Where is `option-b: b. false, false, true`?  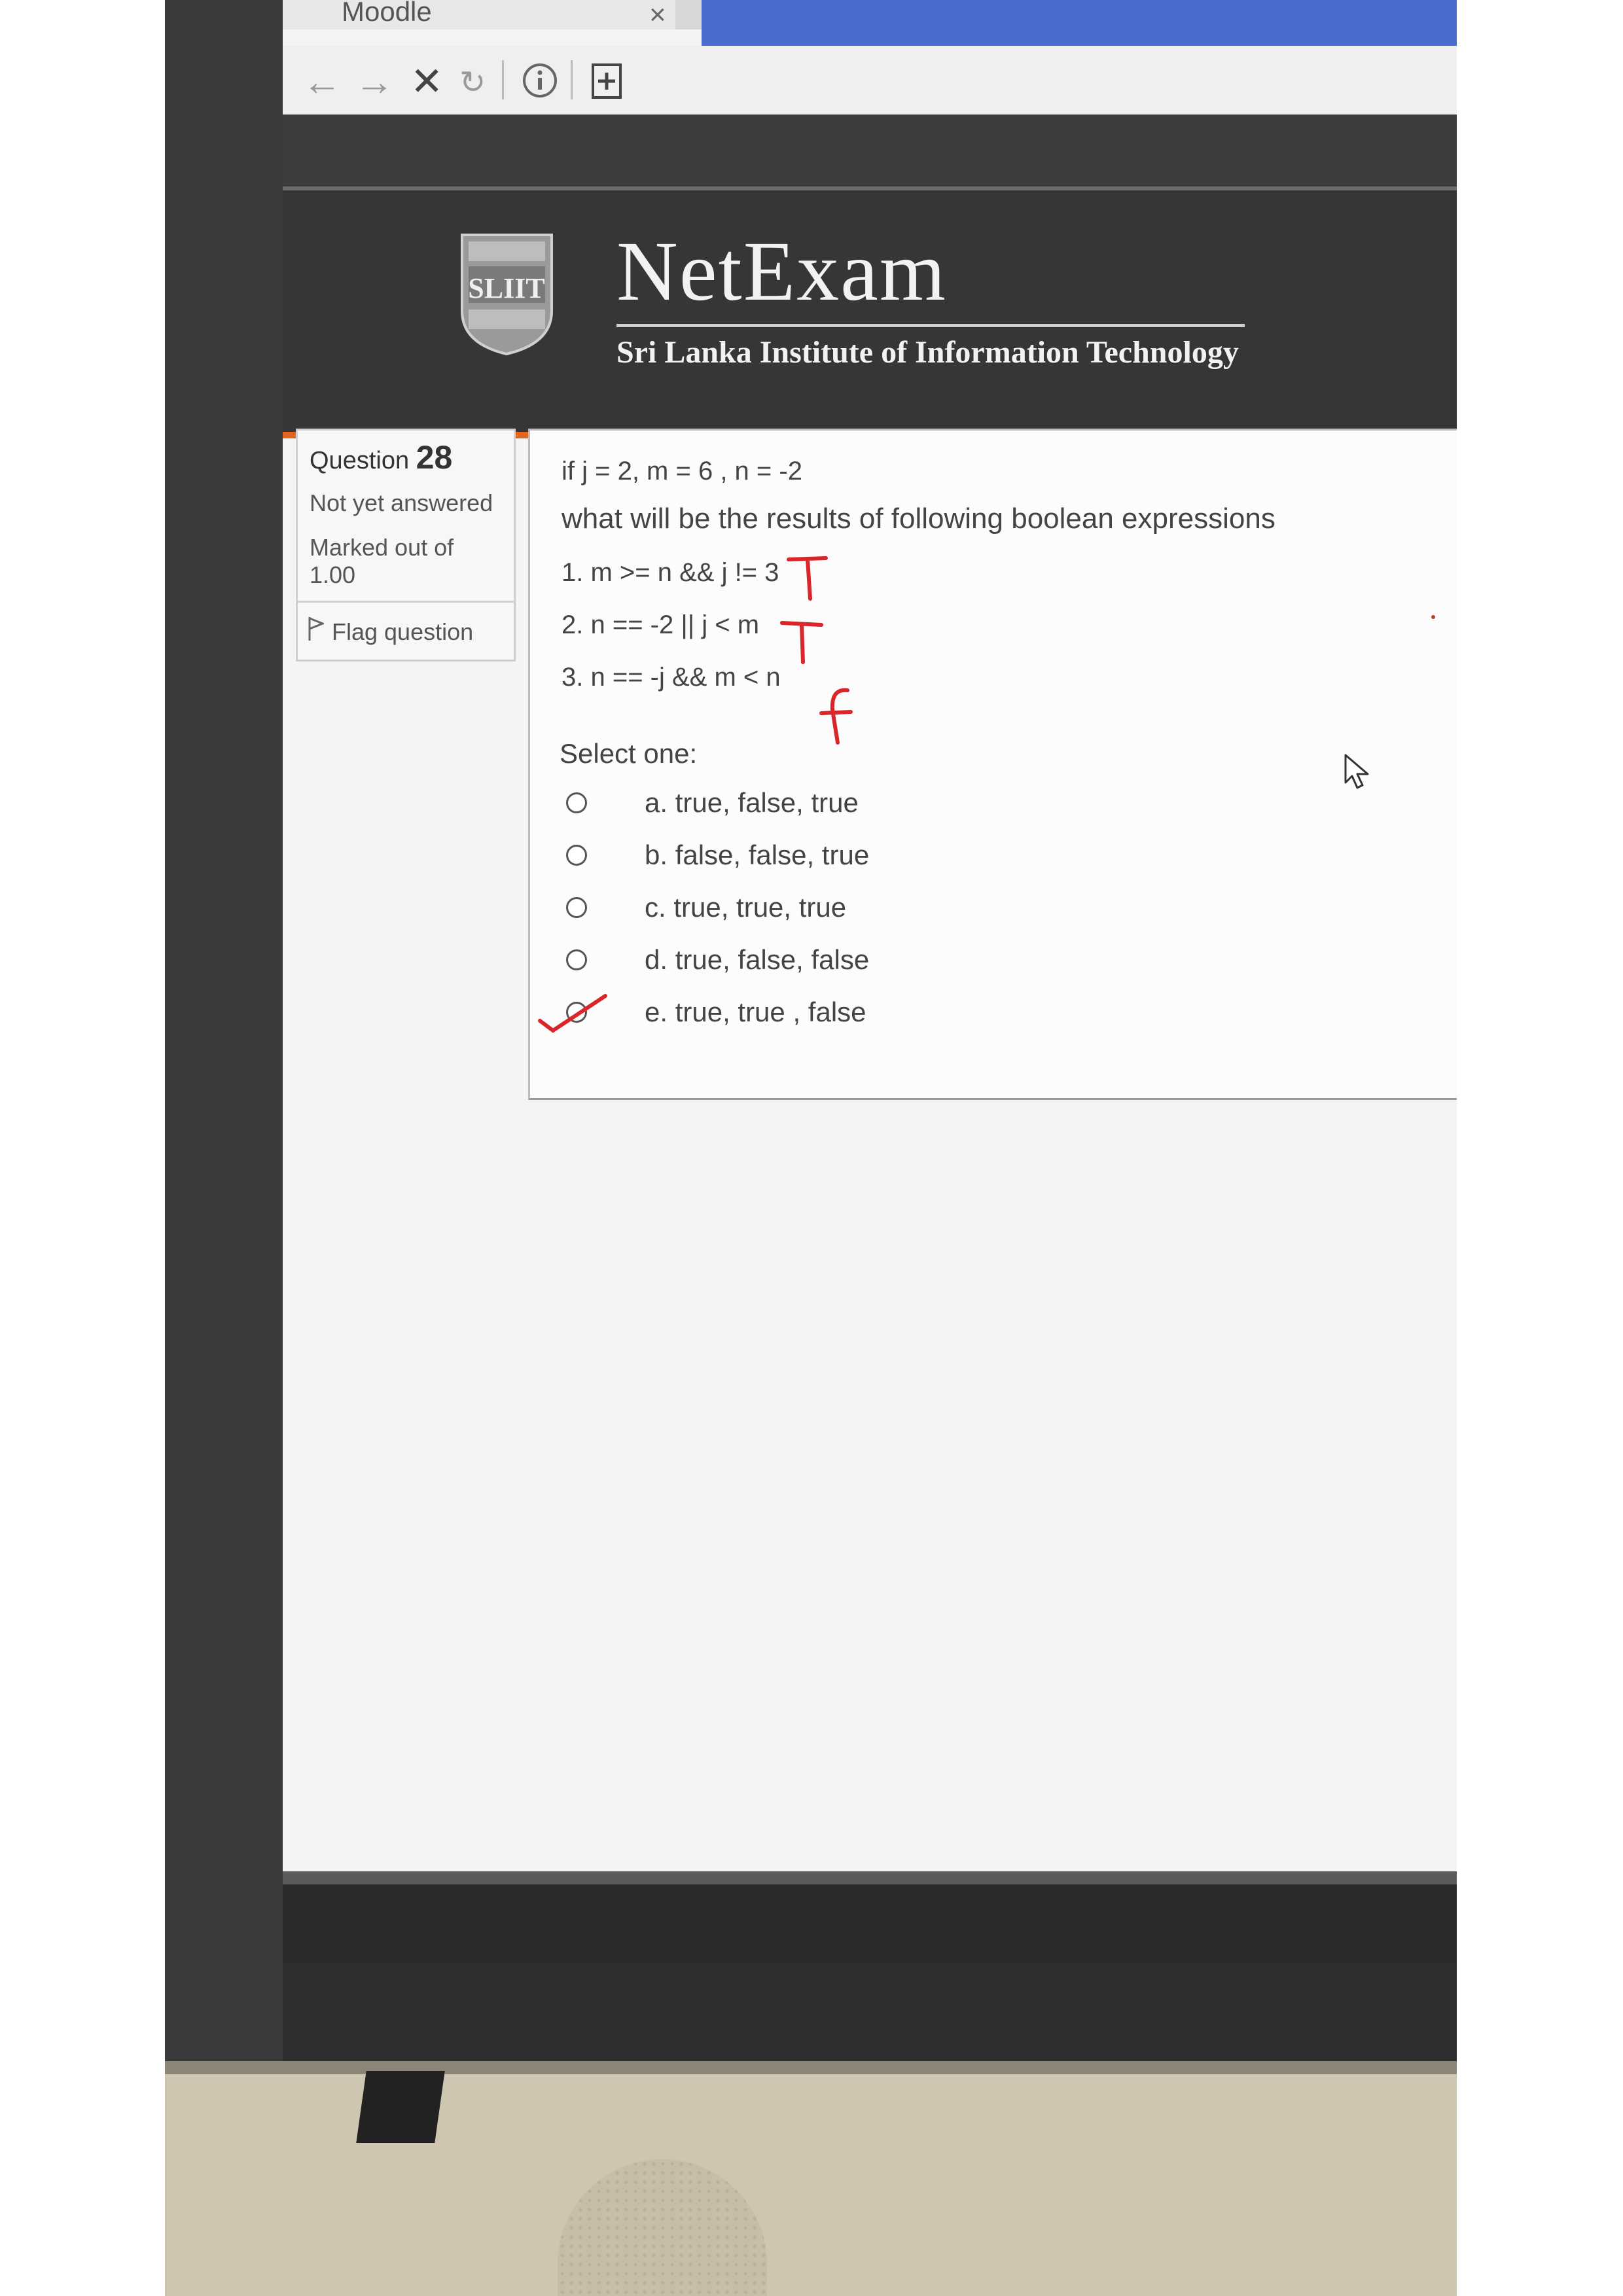 option-b: b. false, false, true is located at coordinates (854, 859).